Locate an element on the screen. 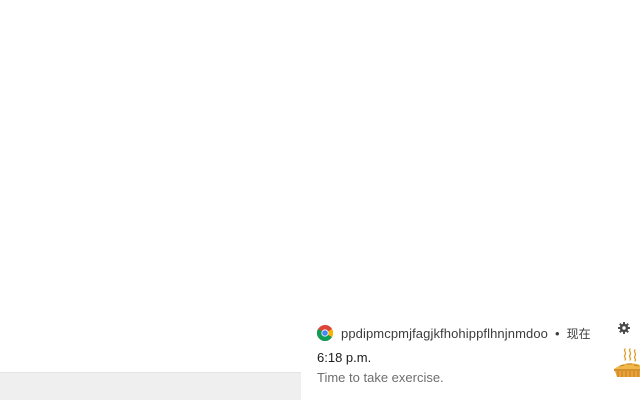 The height and width of the screenshot is (400, 640). notification-body: Time to take exercise. is located at coordinates (380, 377).